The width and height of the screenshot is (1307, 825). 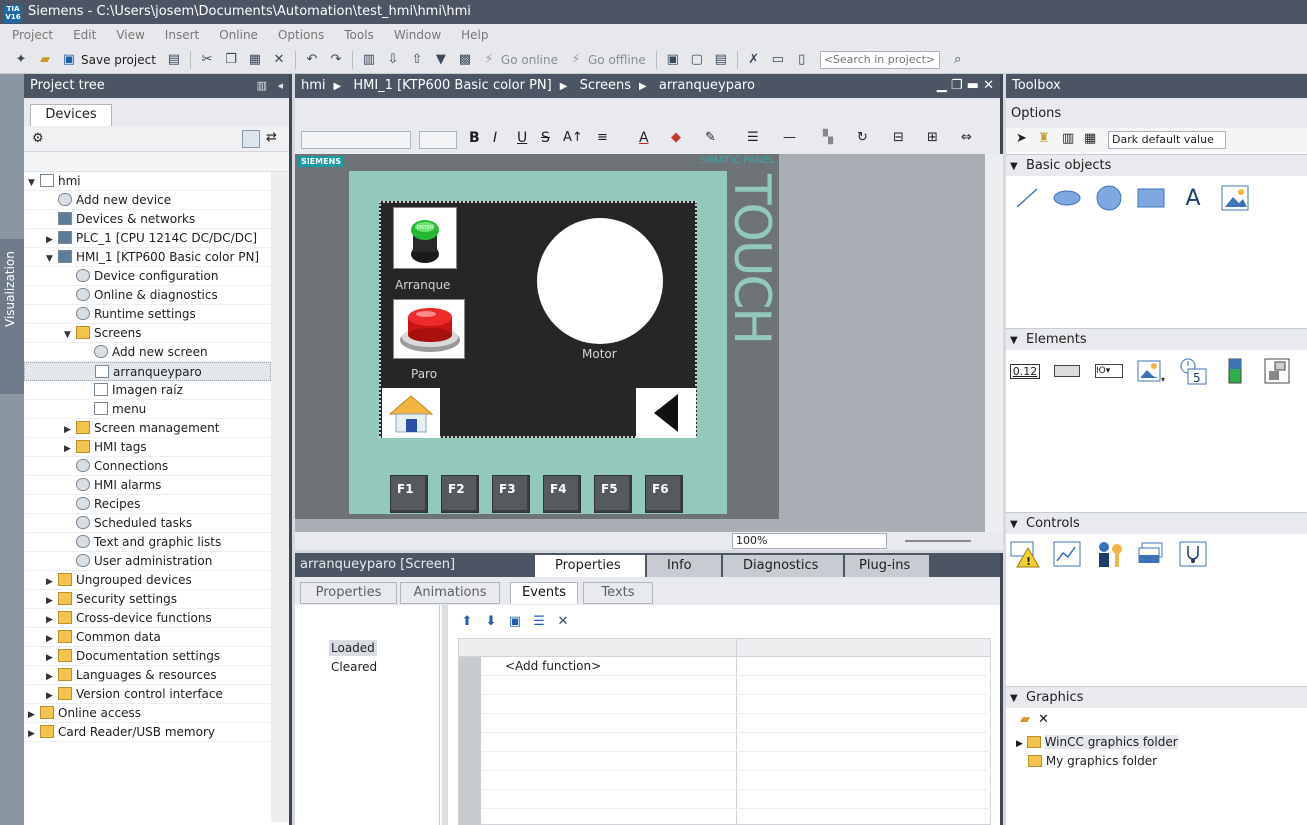 I want to click on close-icon: ✕, so click(x=988, y=85).